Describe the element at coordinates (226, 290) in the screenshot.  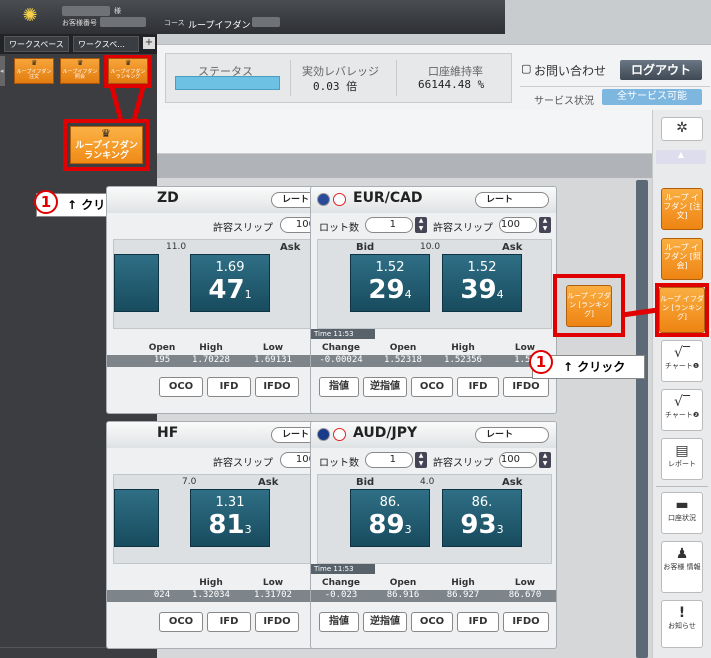
I see `ask-pips: 47` at that location.